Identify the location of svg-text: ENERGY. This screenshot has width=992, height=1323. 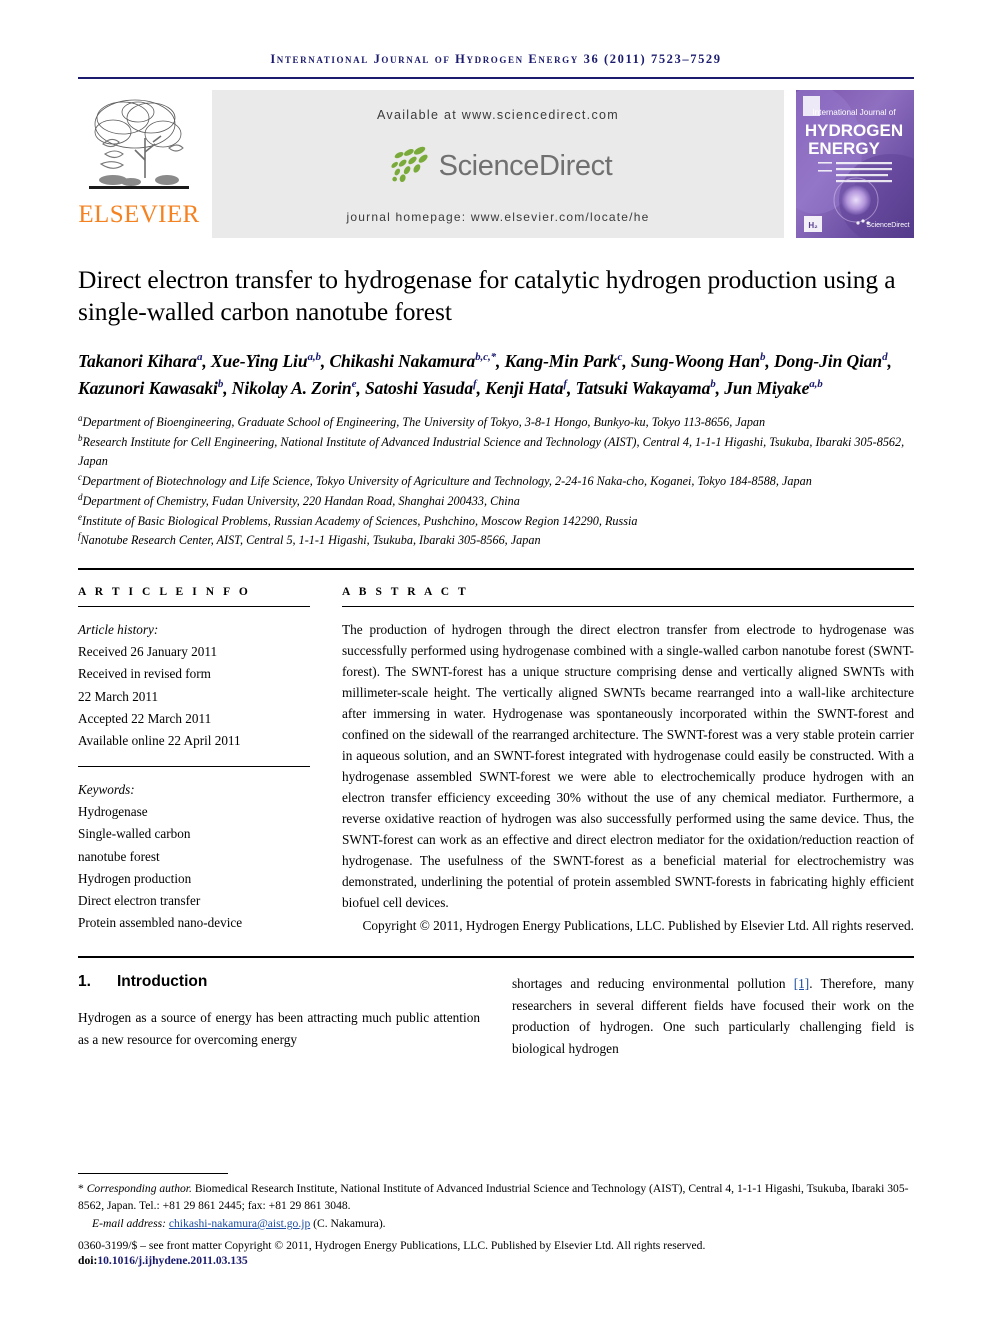
(844, 148).